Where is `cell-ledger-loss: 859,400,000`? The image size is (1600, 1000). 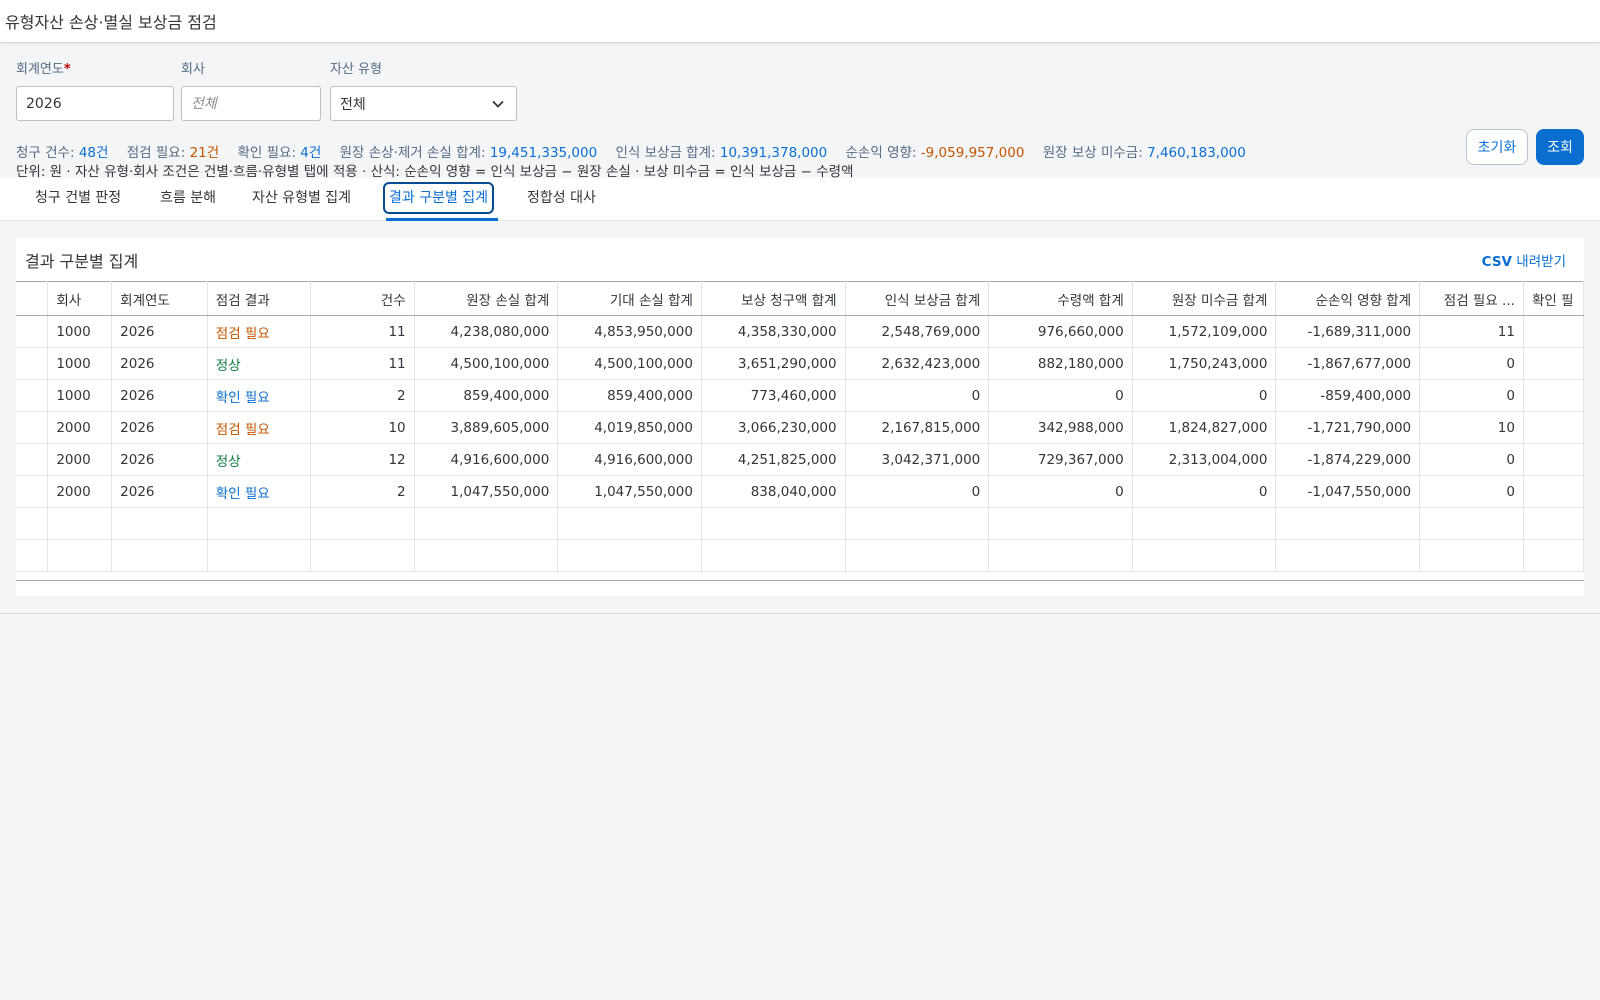 cell-ledger-loss: 859,400,000 is located at coordinates (486, 395).